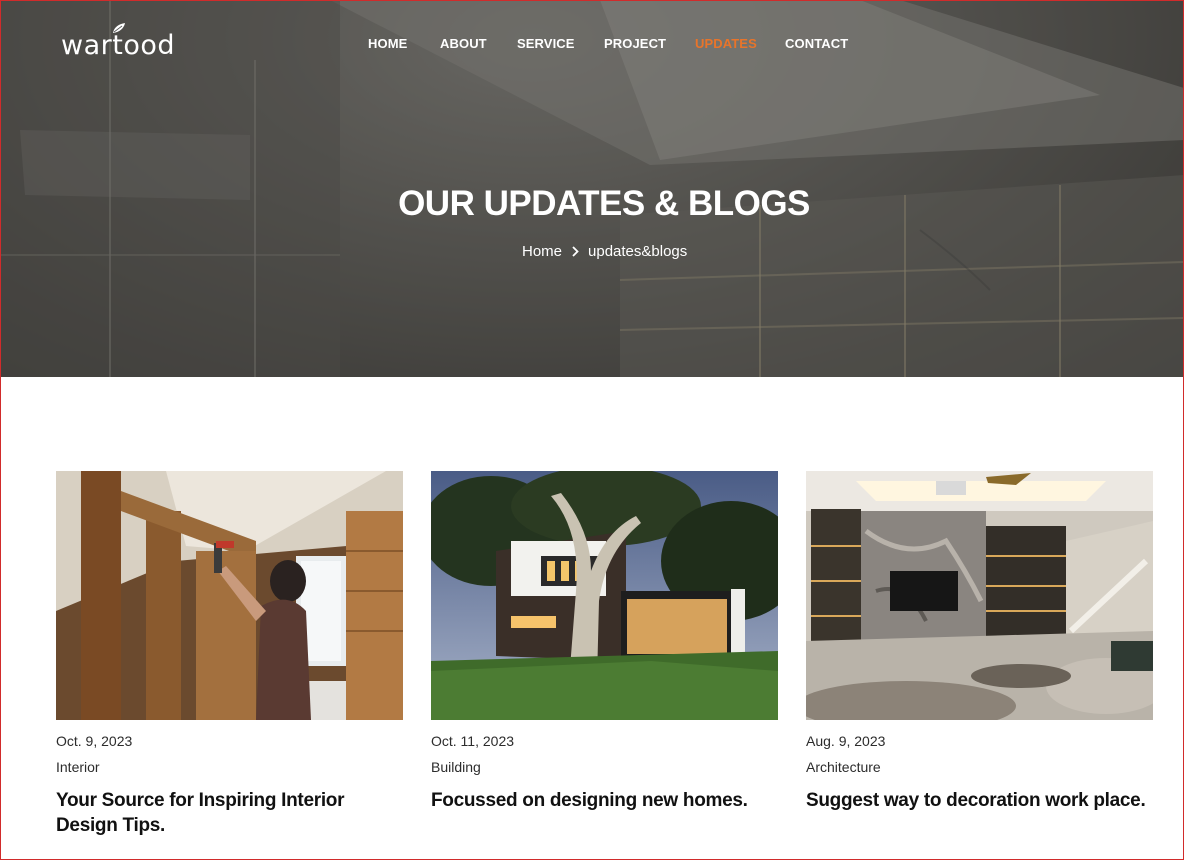  I want to click on nav-contact: CONTACT, so click(816, 43).